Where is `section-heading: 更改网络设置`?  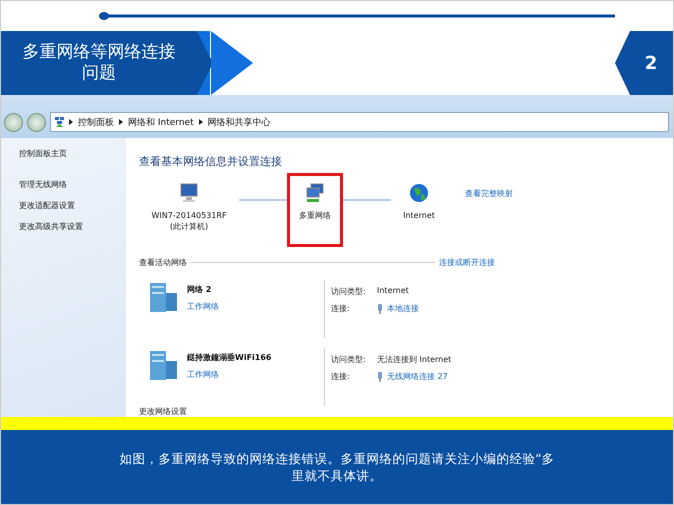 section-heading: 更改网络设置 is located at coordinates (163, 411).